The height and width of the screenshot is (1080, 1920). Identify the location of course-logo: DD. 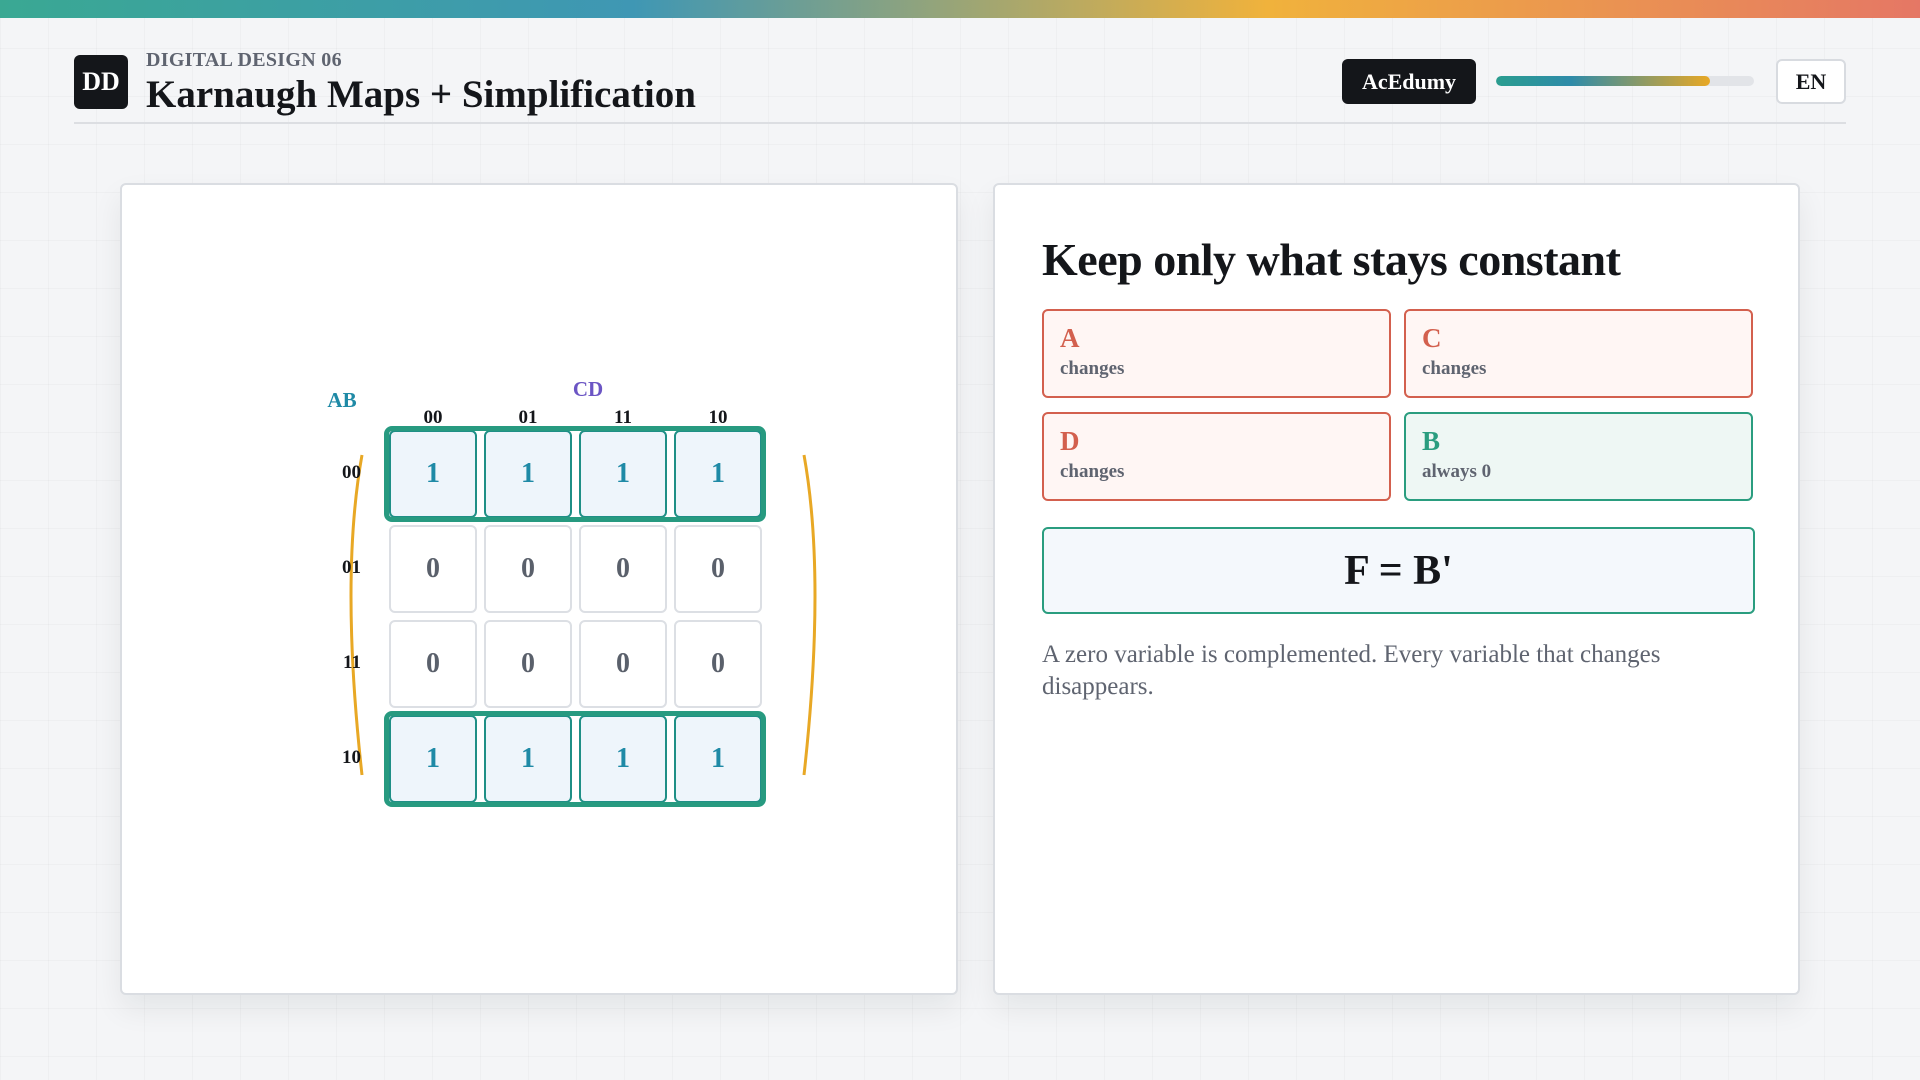
(101, 82).